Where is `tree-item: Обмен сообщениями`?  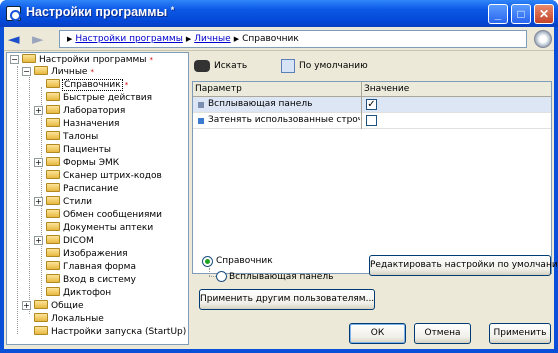
tree-item: Обмен сообщениями is located at coordinates (104, 215).